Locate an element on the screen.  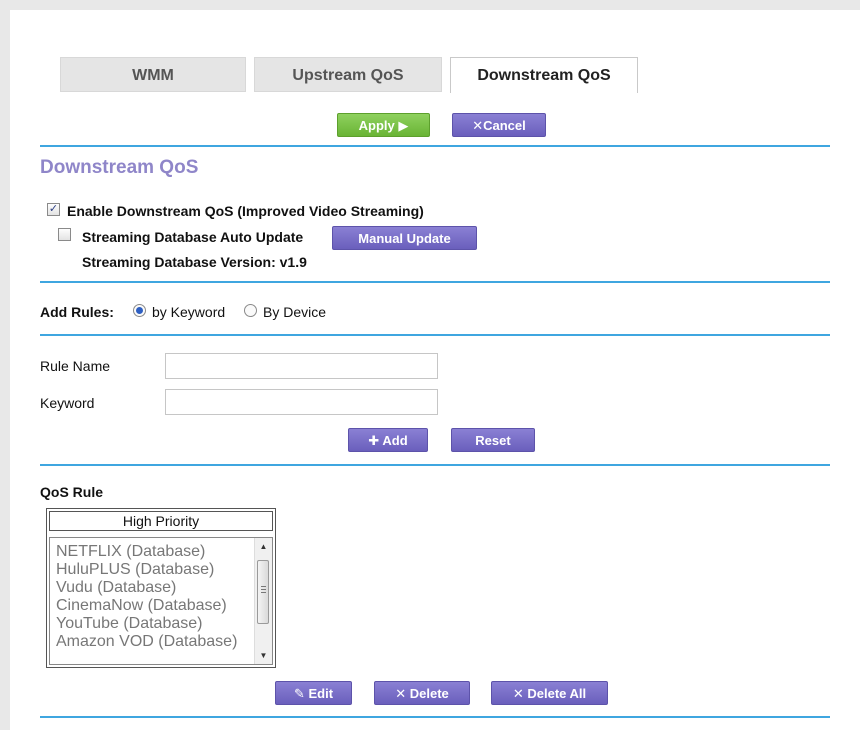
by-device-radio is located at coordinates (250, 310).